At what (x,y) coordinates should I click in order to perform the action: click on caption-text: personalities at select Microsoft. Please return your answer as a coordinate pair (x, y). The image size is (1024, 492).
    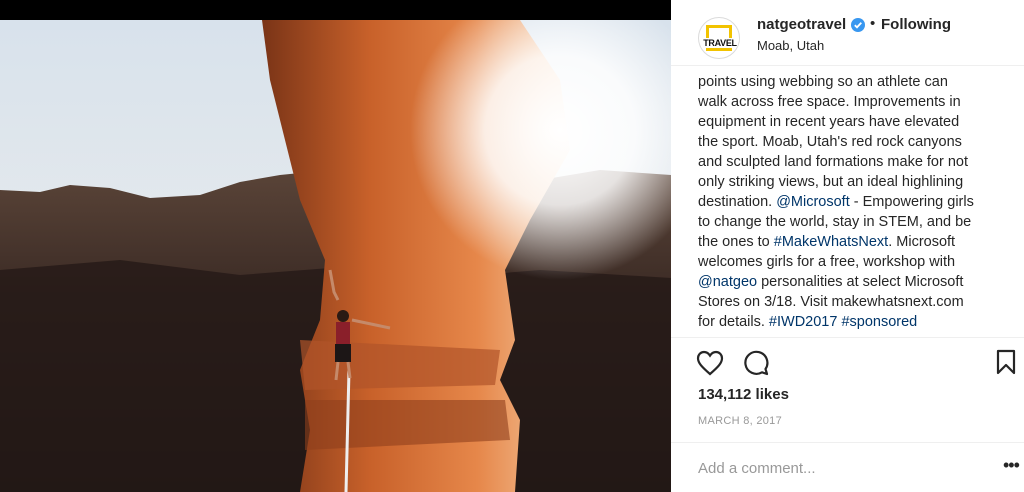
    Looking at the image, I should click on (860, 282).